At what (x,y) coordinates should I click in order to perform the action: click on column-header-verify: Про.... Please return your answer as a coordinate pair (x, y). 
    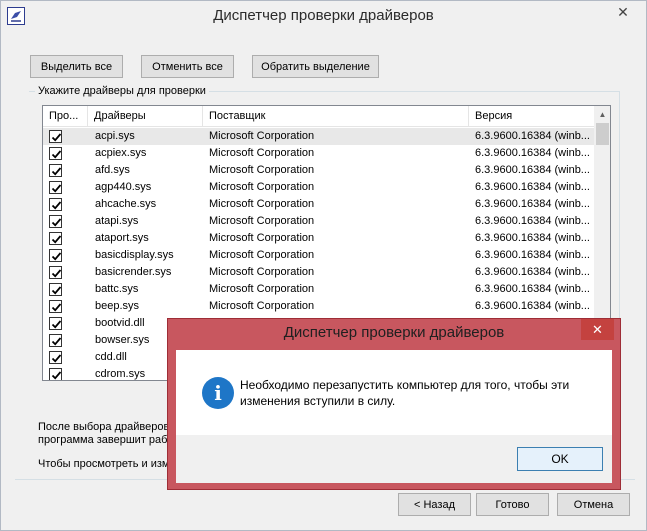
    Looking at the image, I should click on (65, 116).